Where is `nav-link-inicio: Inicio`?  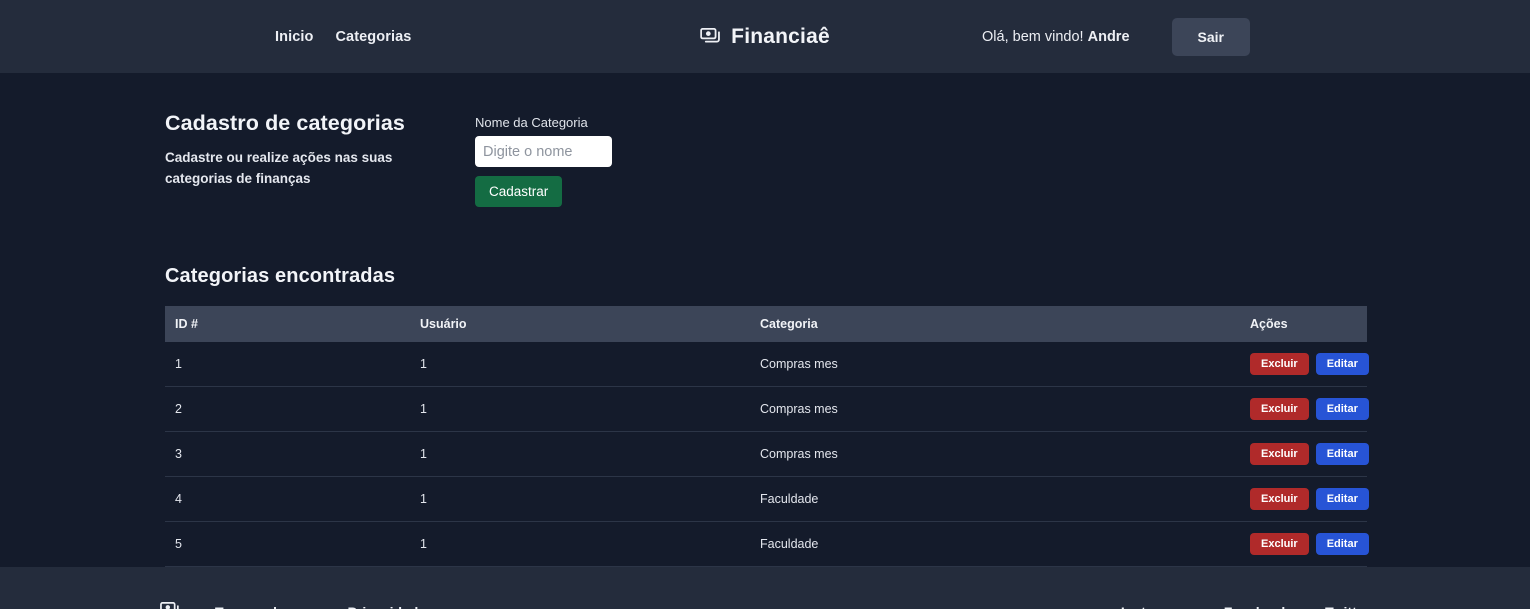
nav-link-inicio: Inicio is located at coordinates (294, 37).